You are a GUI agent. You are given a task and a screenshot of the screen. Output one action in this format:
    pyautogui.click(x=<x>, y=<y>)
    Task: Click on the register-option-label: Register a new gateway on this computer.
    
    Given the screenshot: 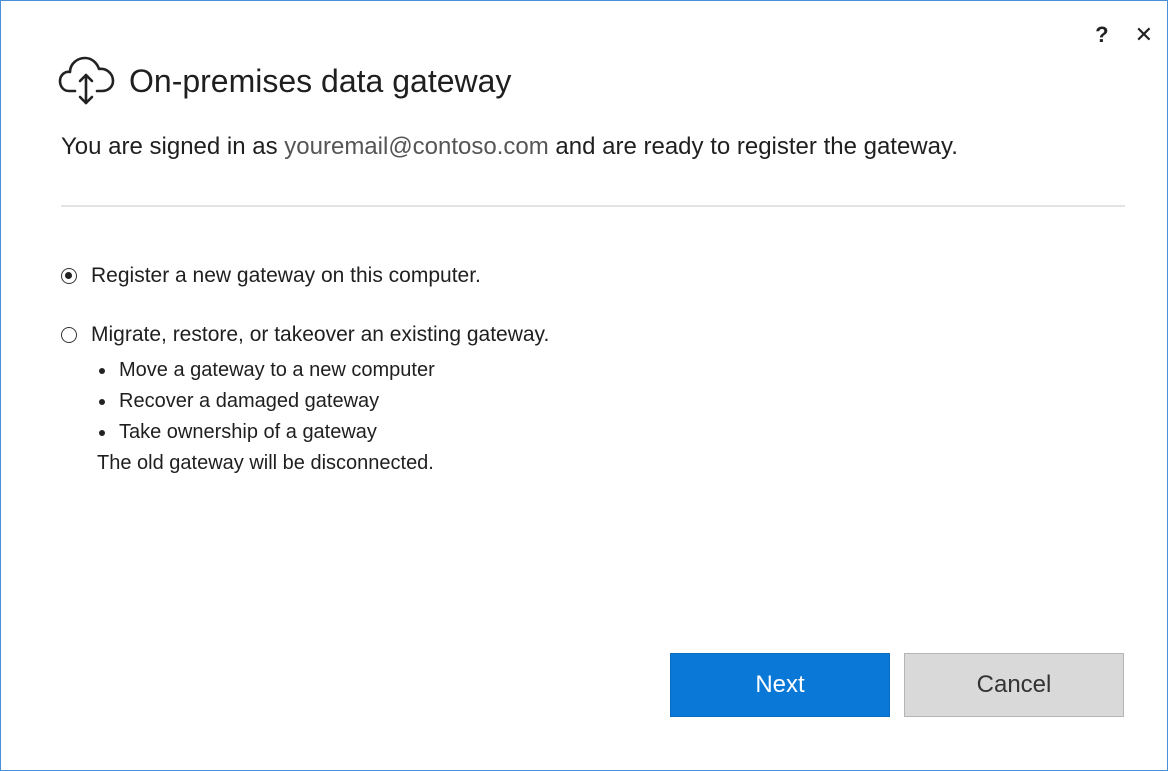 What is the action you would take?
    pyautogui.click(x=286, y=275)
    